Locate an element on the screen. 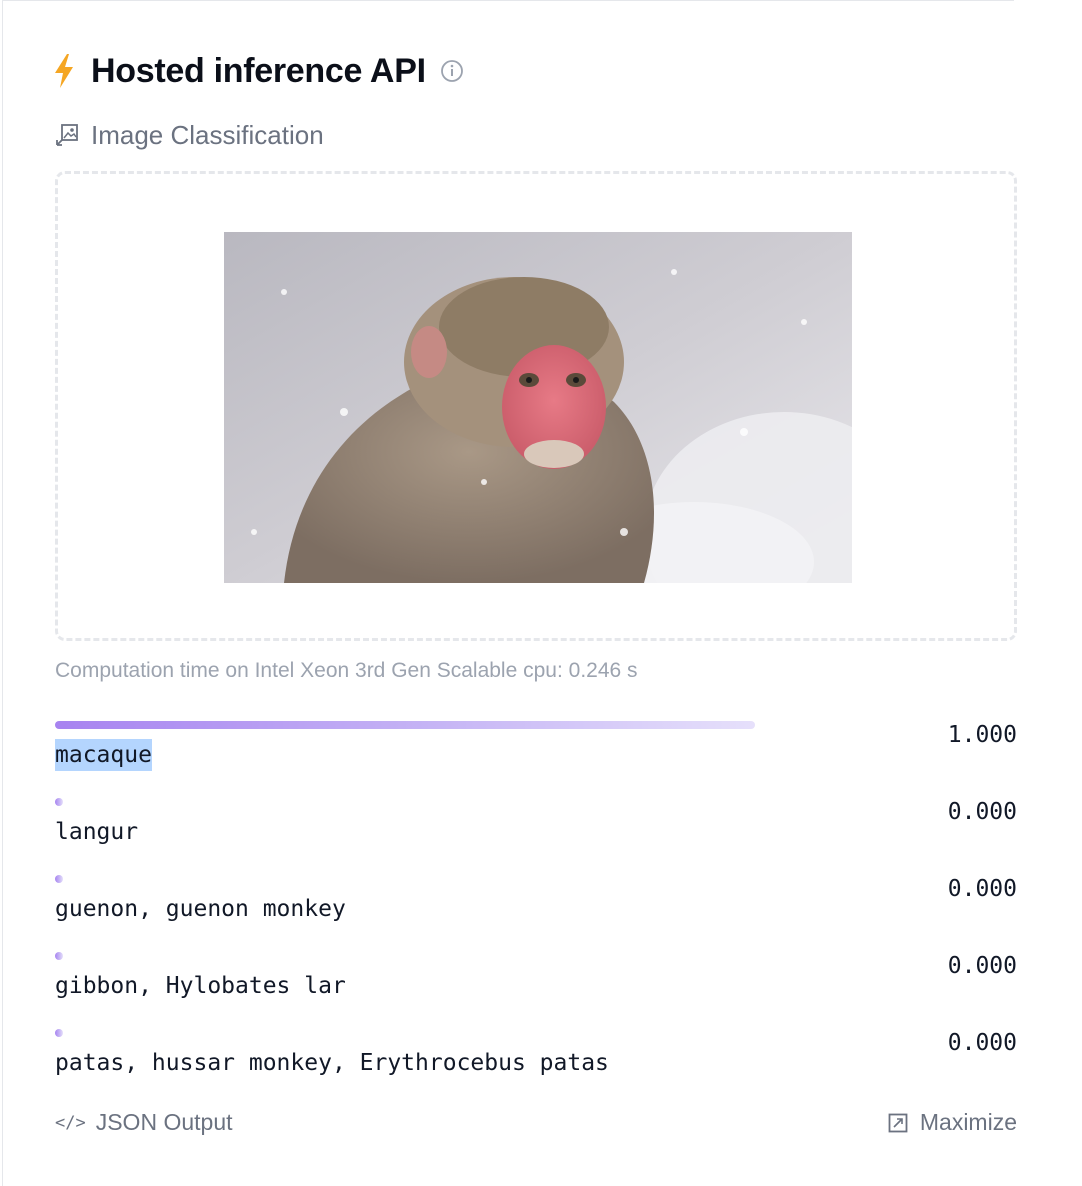 Image resolution: width=1082 pixels, height=1186 pixels. result-row: guenon, guenon monkey 0.000 is located at coordinates (536, 911).